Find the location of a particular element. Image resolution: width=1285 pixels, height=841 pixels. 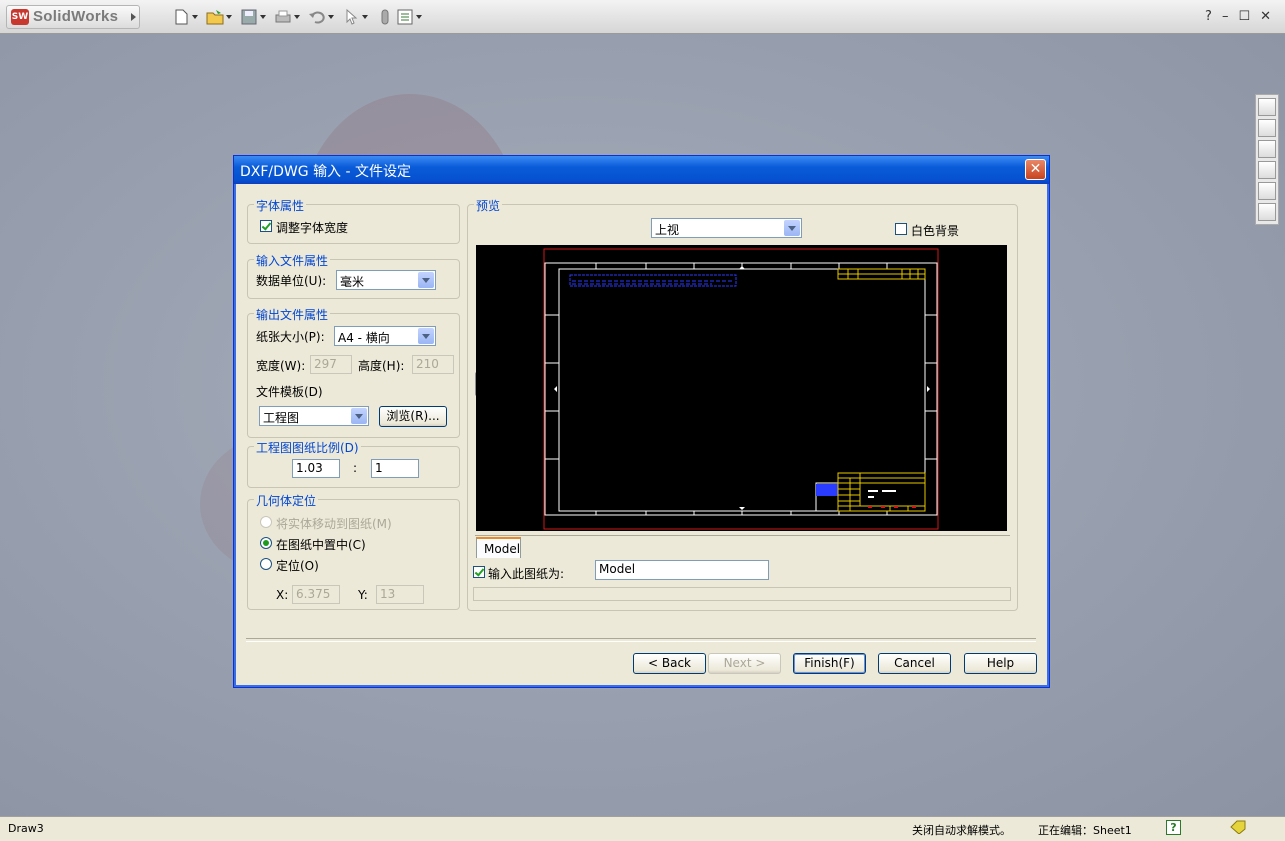

height-label: 高度(H): is located at coordinates (381, 366).